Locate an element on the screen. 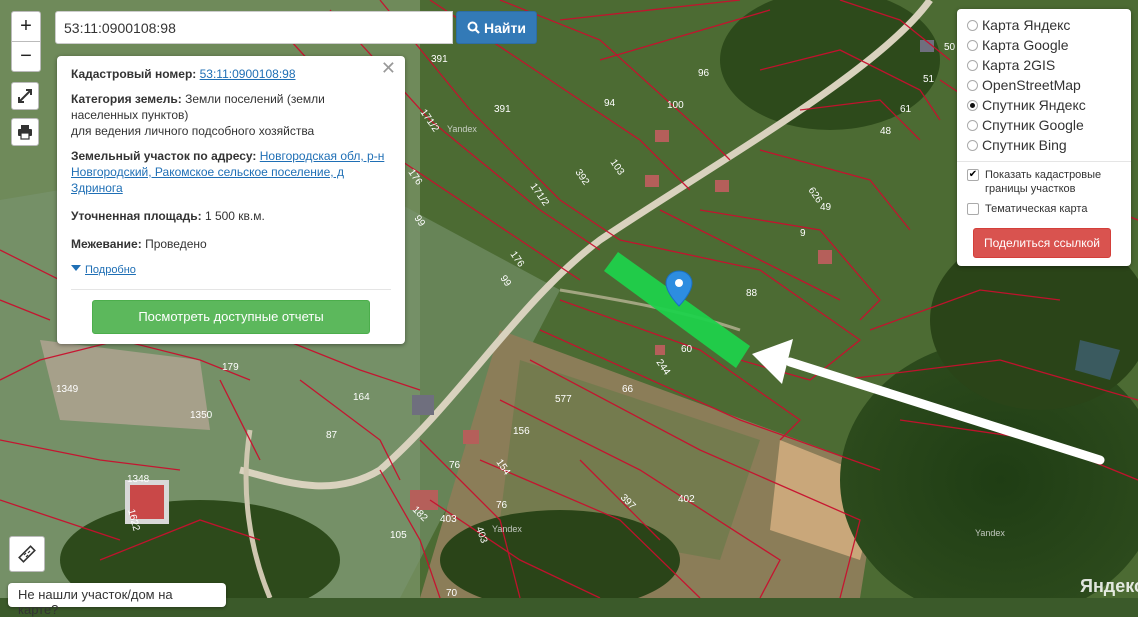 The image size is (1138, 617). area-row: Уточненная площадь: 1 500 кв.м. is located at coordinates (231, 216).